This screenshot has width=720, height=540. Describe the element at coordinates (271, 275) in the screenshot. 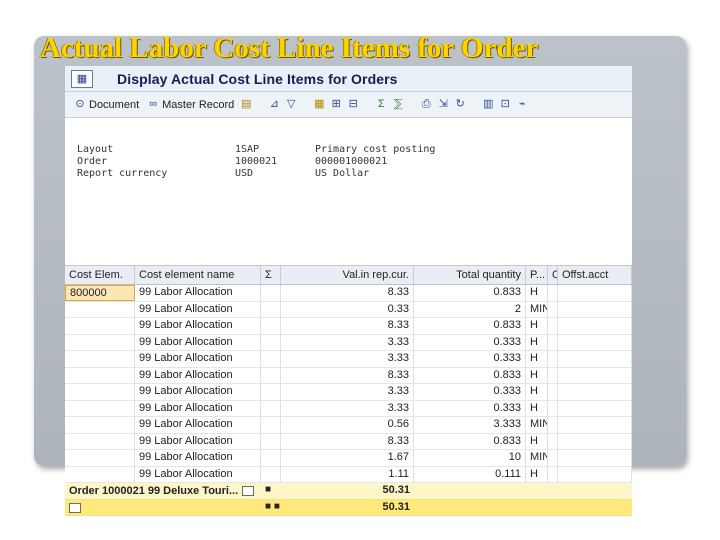

I see `column-header-sum: Σ` at that location.